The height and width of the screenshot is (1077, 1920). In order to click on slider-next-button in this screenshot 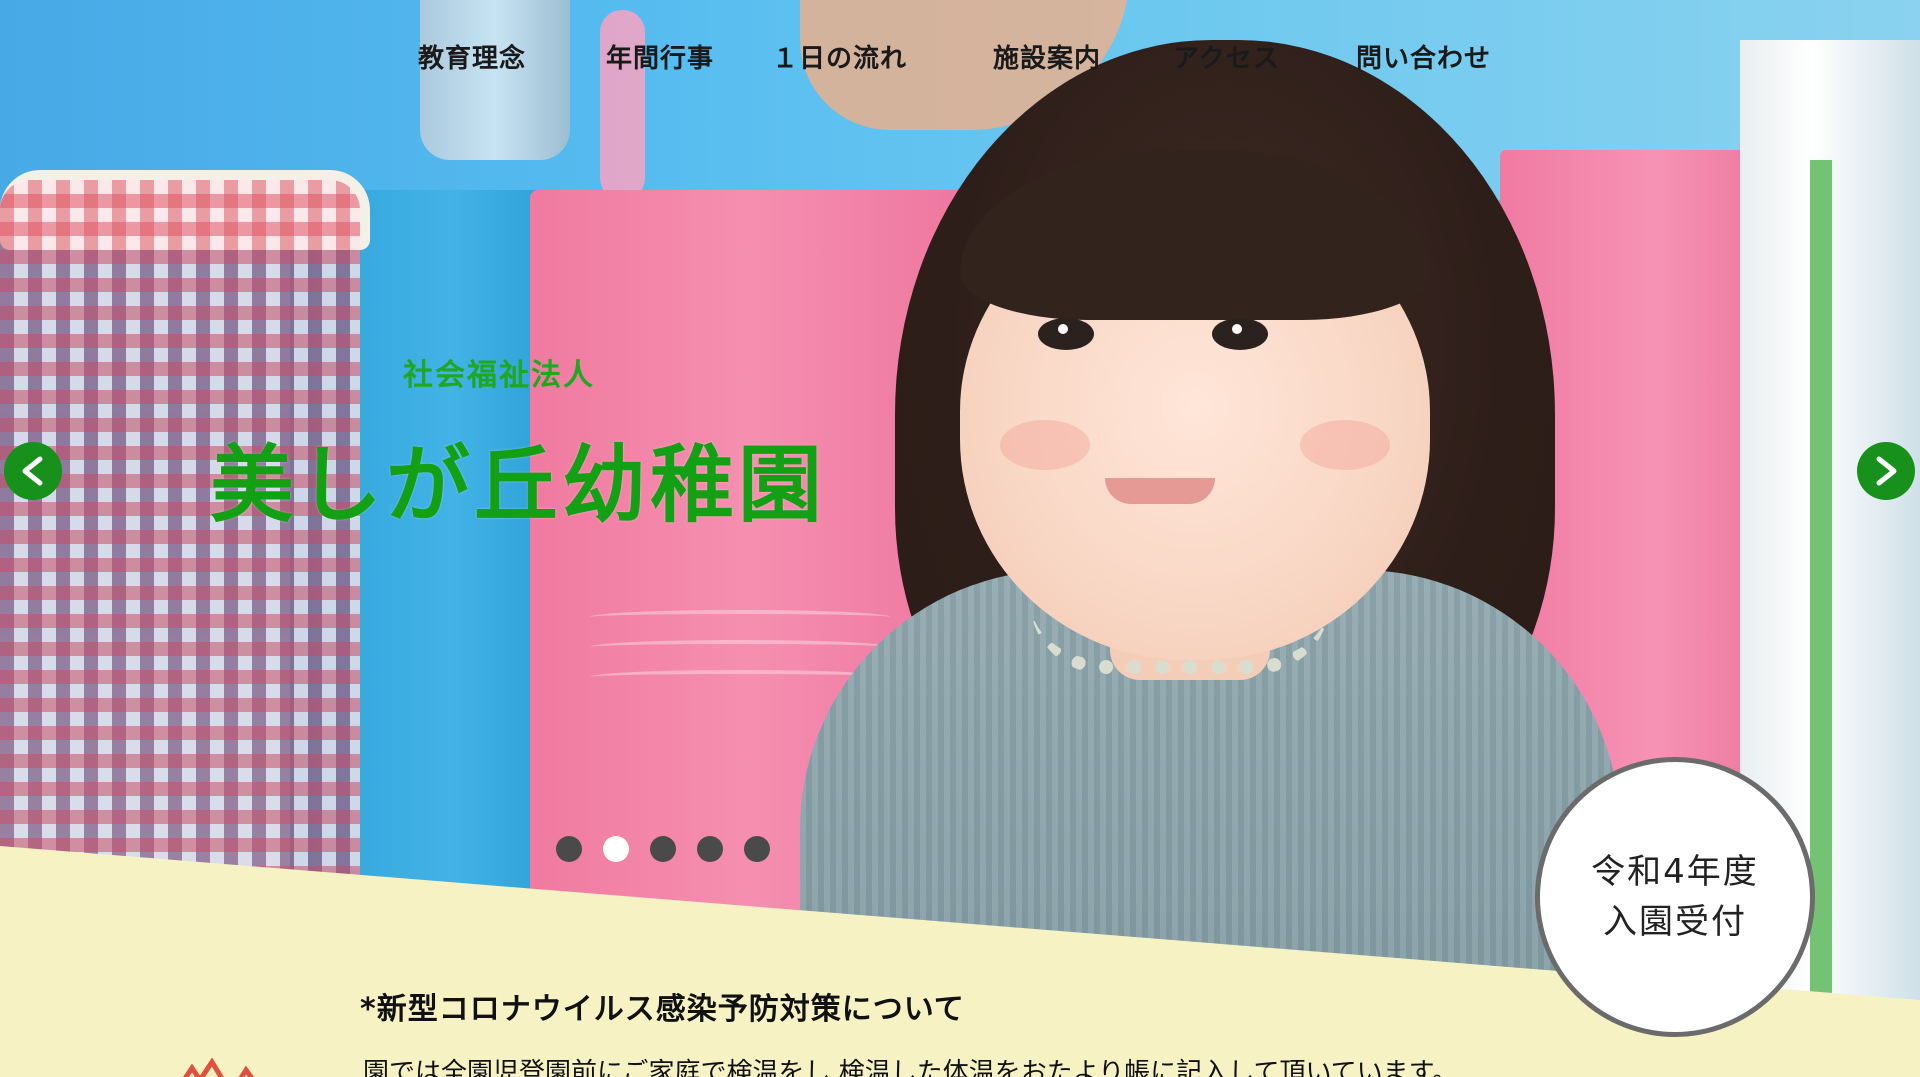, I will do `click(1886, 471)`.